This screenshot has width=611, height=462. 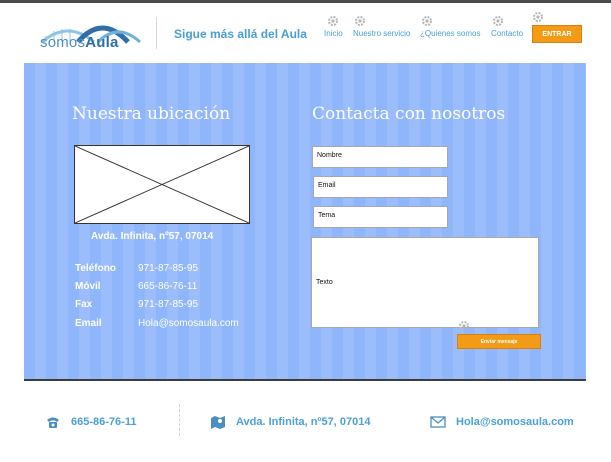 I want to click on logo-text: somosAula, so click(x=79, y=42).